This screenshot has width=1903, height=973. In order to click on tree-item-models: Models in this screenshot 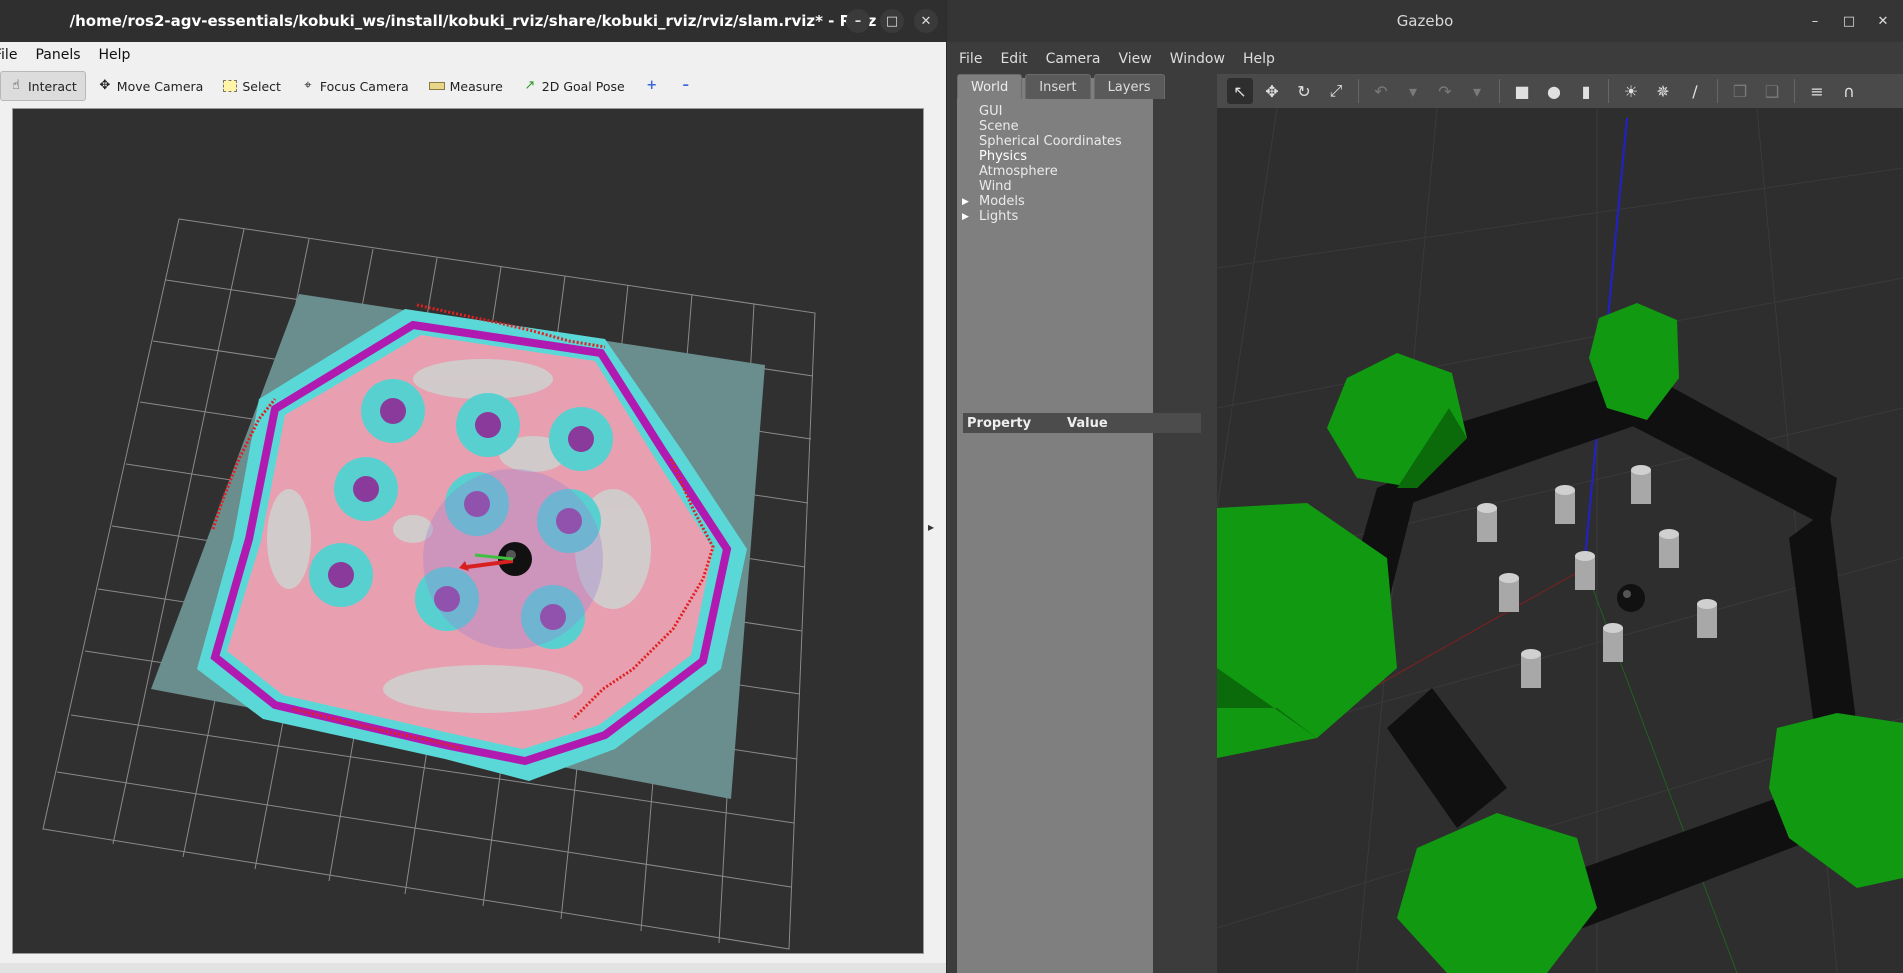, I will do `click(1040, 202)`.